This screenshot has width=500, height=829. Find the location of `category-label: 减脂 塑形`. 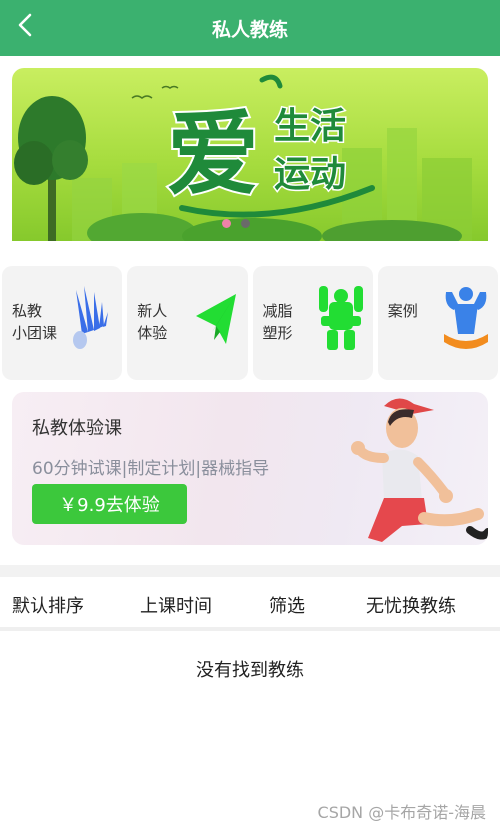

category-label: 减脂 塑形 is located at coordinates (277, 322).